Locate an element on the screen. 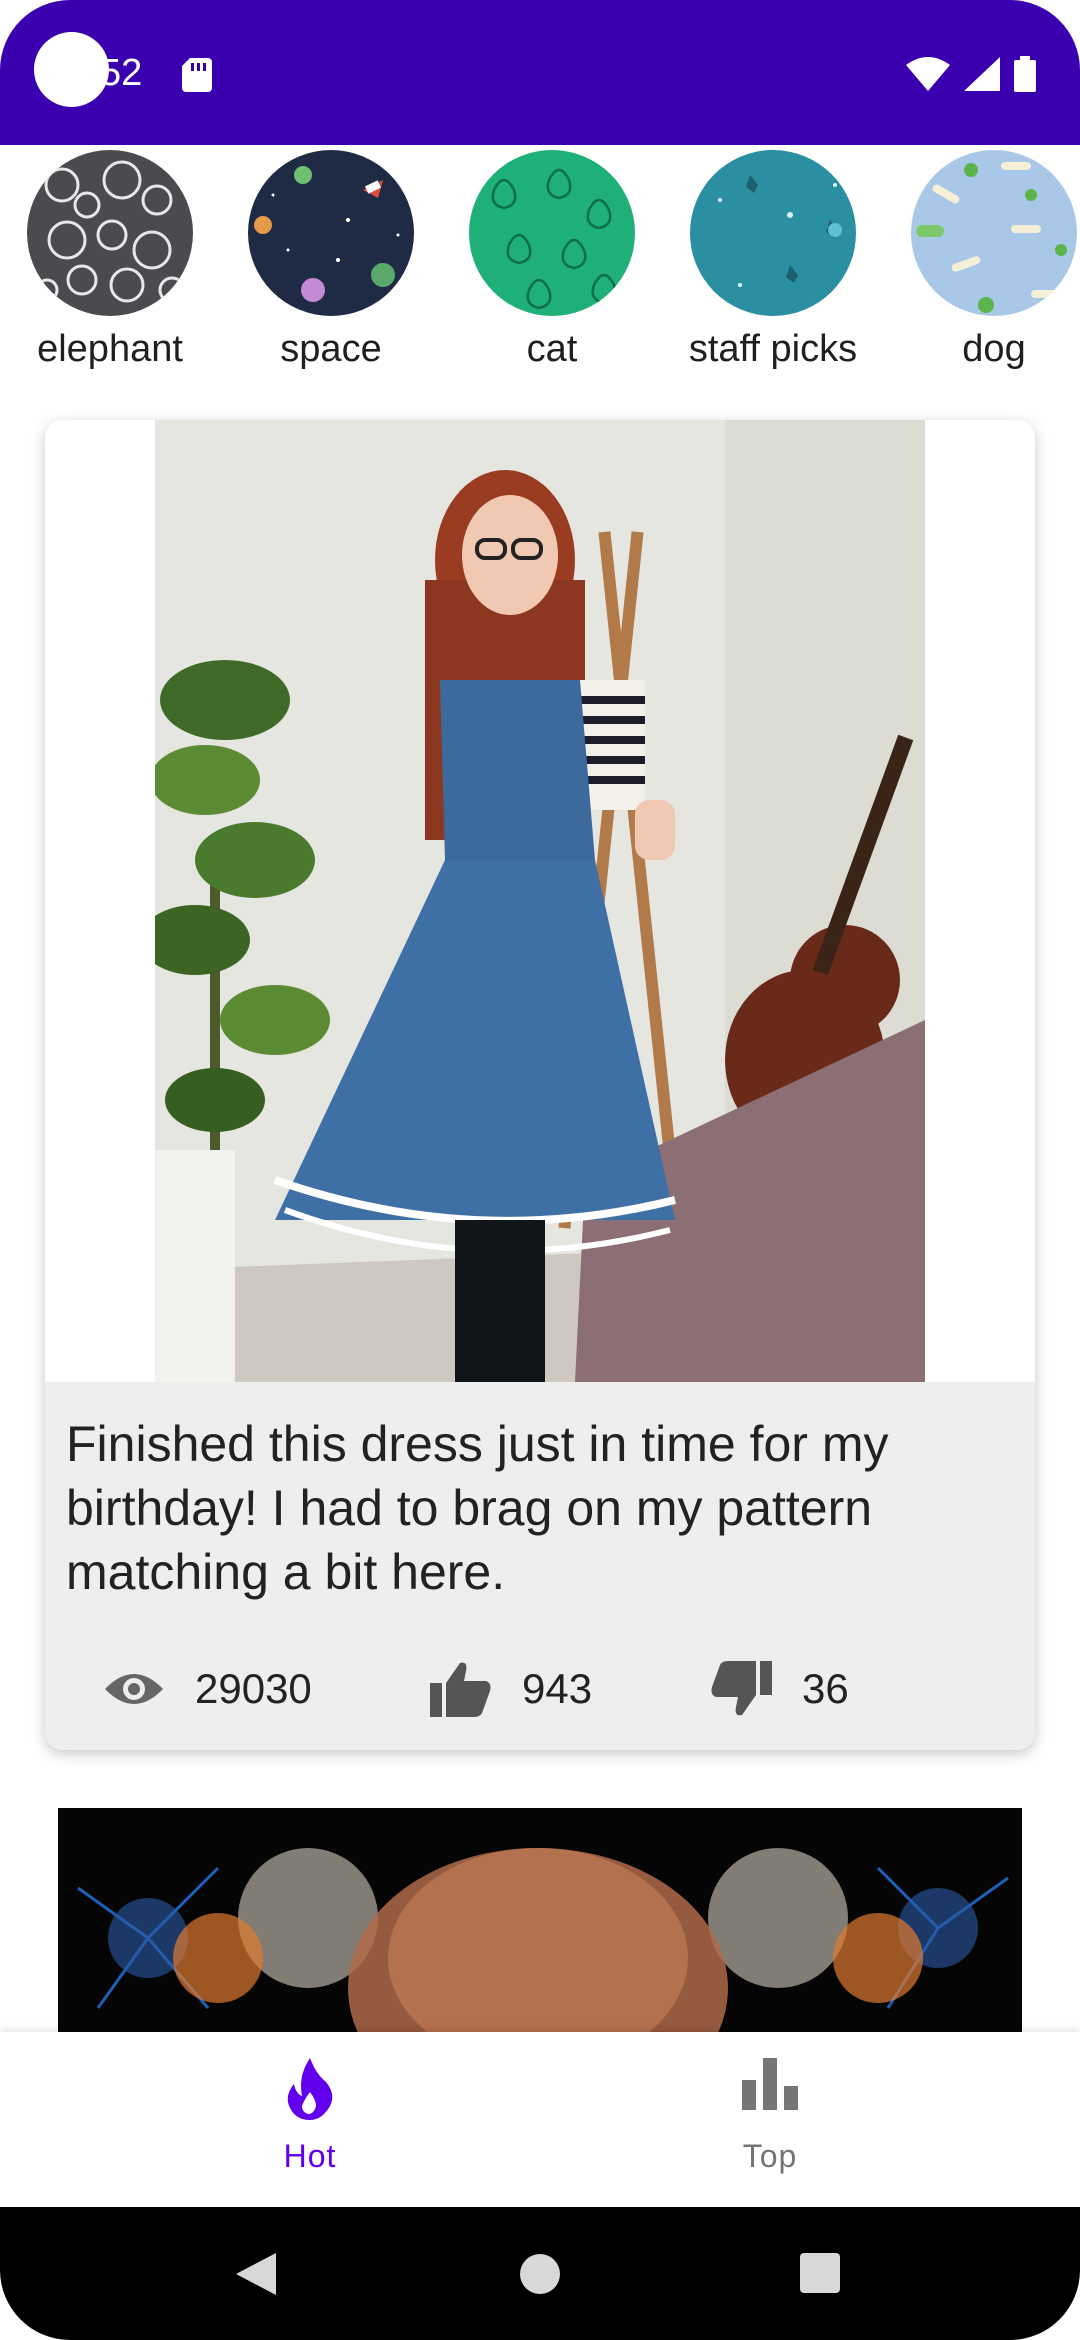 The width and height of the screenshot is (1080, 2340). cell-signal-icon is located at coordinates (982, 74).